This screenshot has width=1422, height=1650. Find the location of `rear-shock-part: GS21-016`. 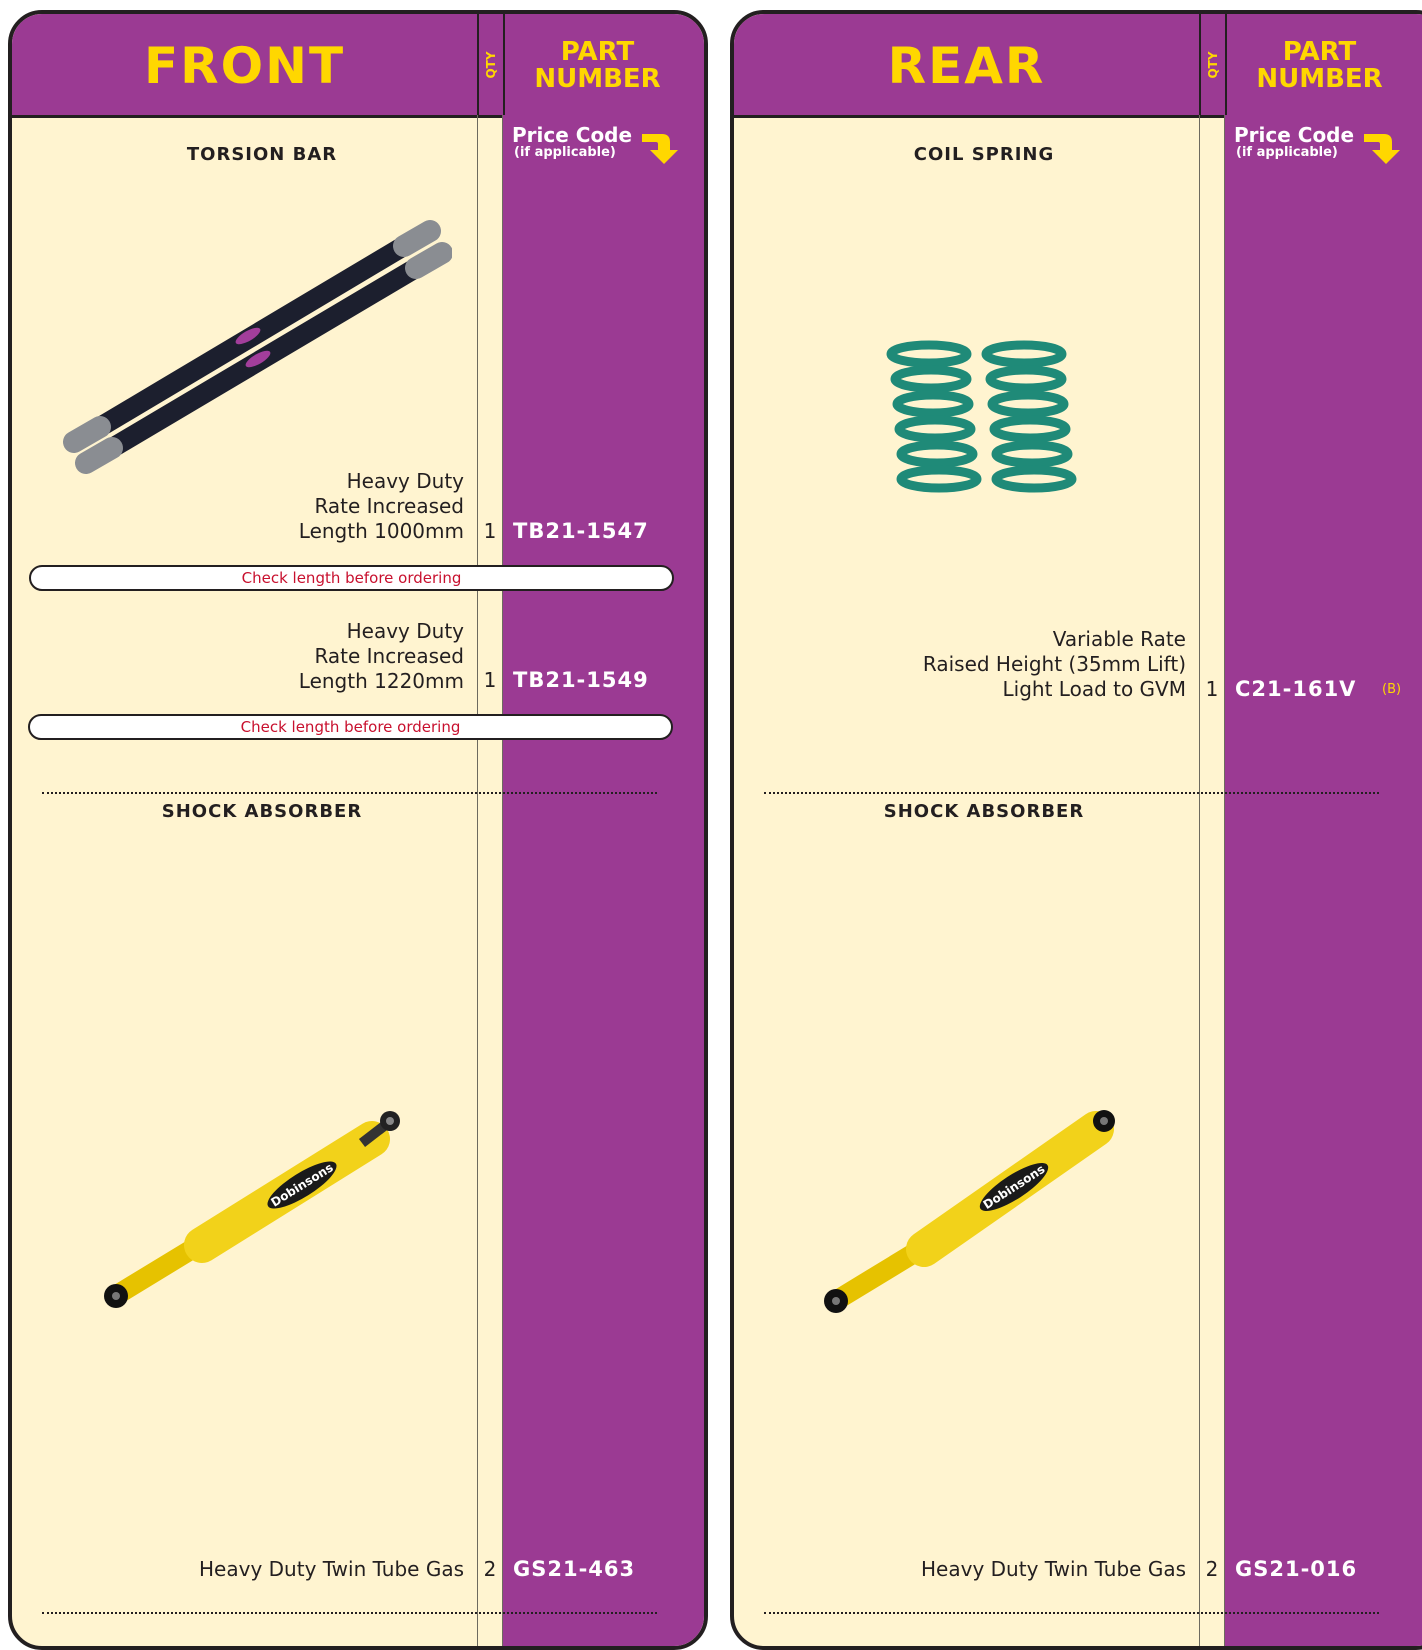

rear-shock-part: GS21-016 is located at coordinates (1296, 1569).